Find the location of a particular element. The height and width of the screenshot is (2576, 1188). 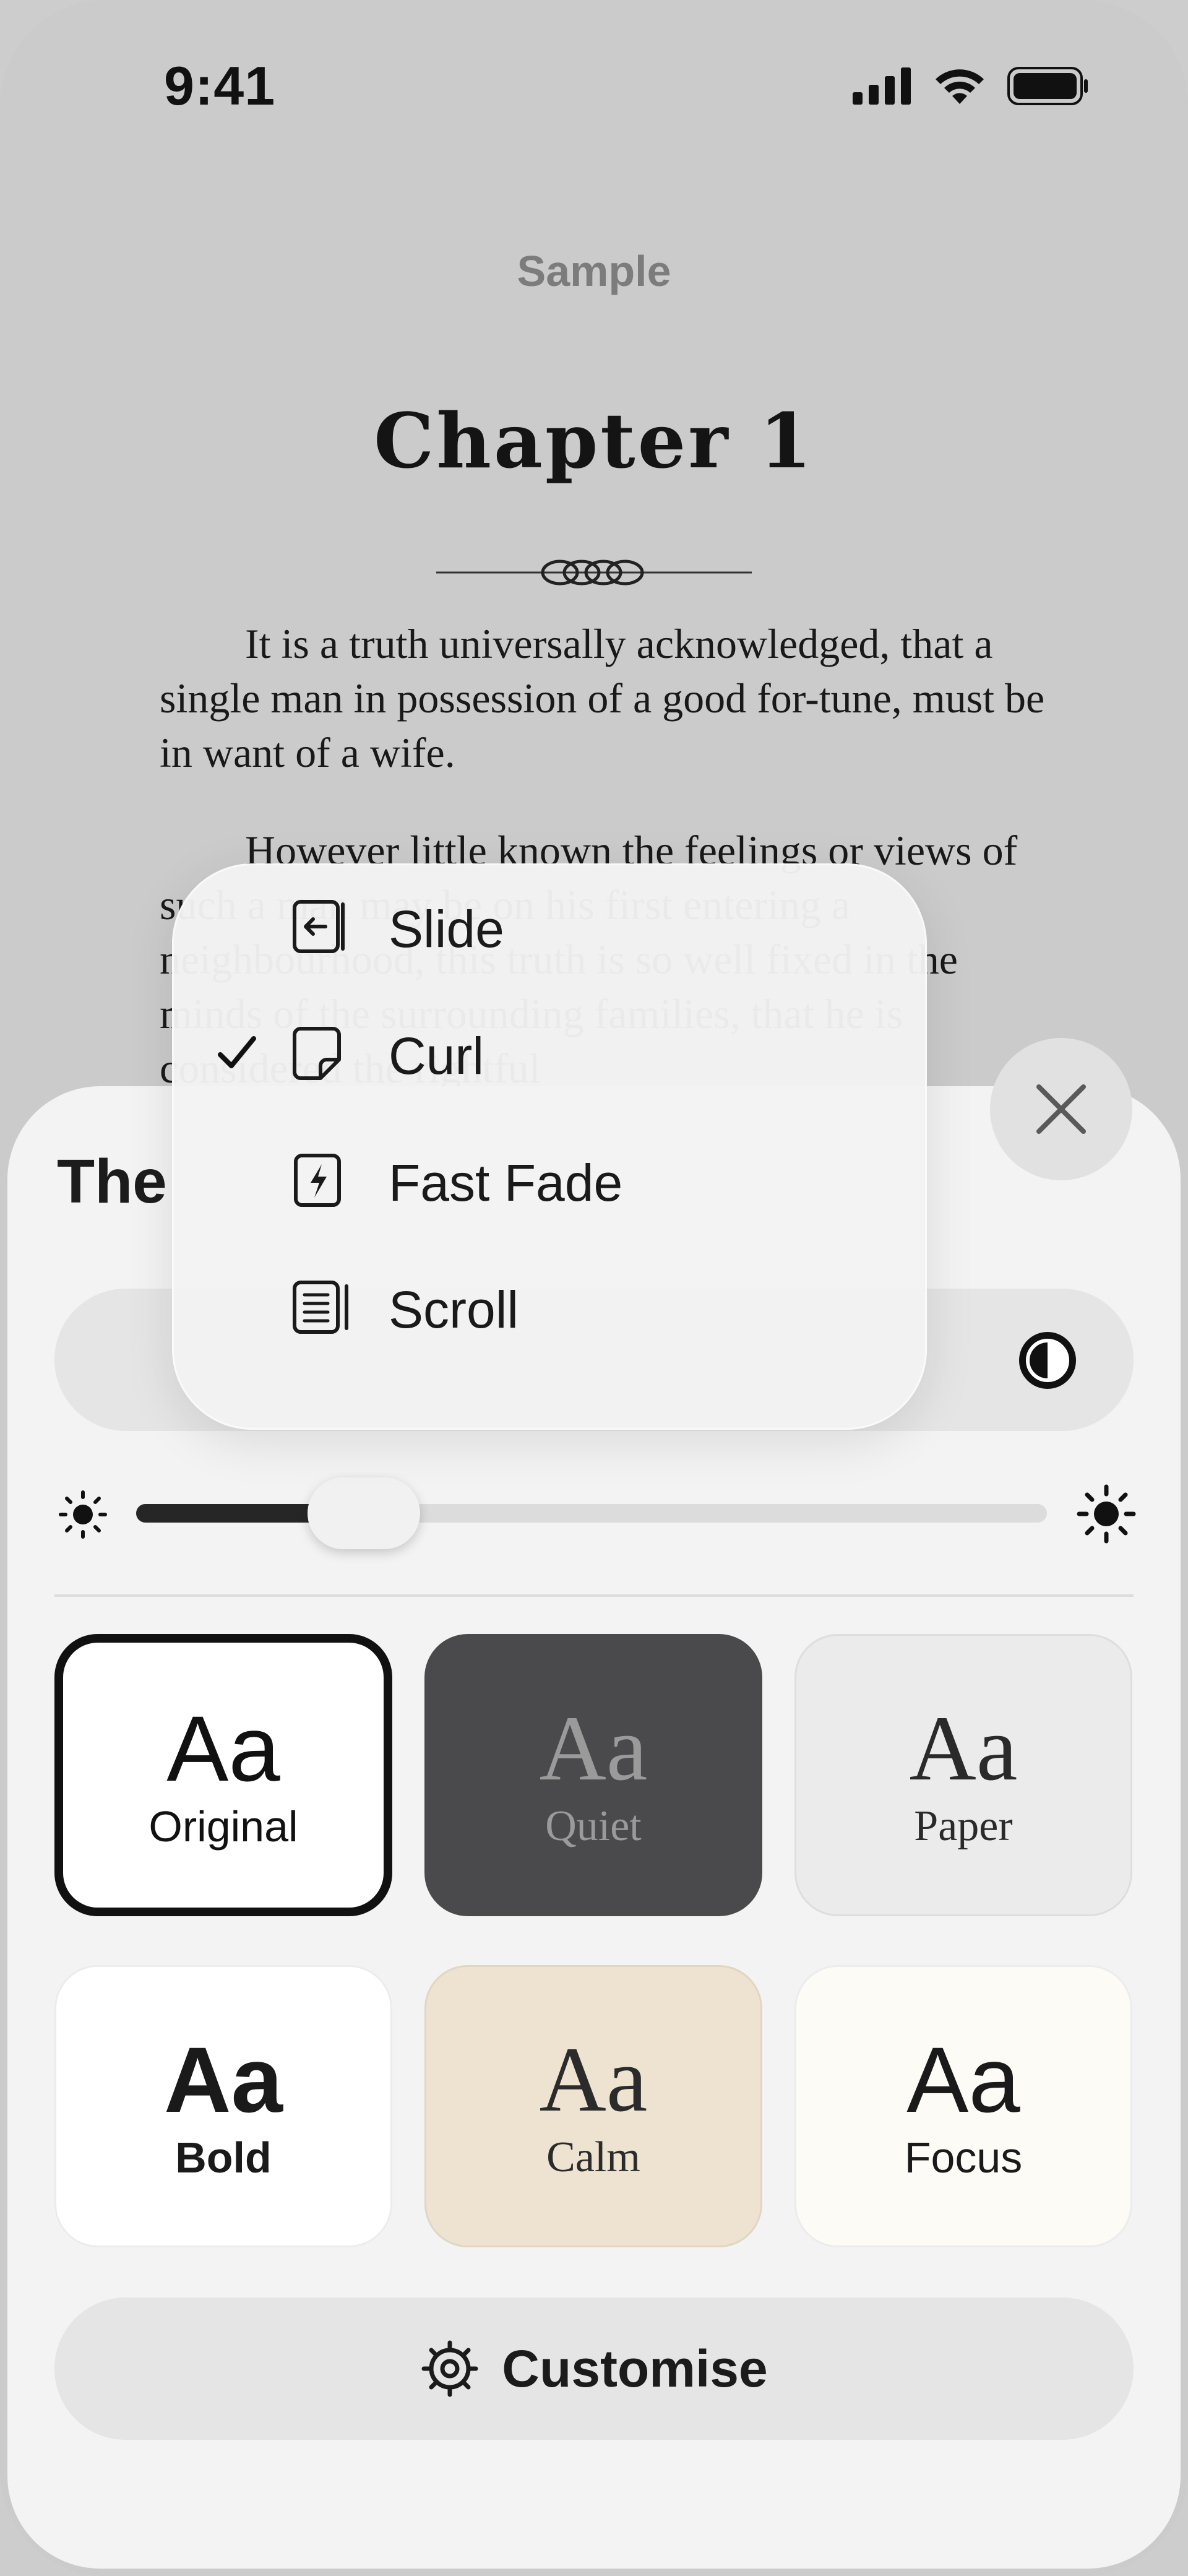

theme-label: Focus is located at coordinates (963, 2157).